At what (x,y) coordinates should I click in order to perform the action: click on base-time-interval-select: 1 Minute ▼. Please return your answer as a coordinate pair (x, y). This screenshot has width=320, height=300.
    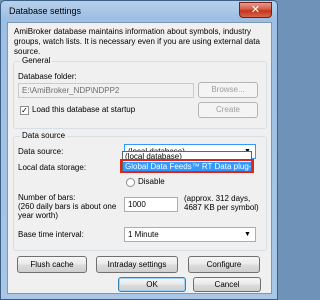
    Looking at the image, I should click on (190, 234).